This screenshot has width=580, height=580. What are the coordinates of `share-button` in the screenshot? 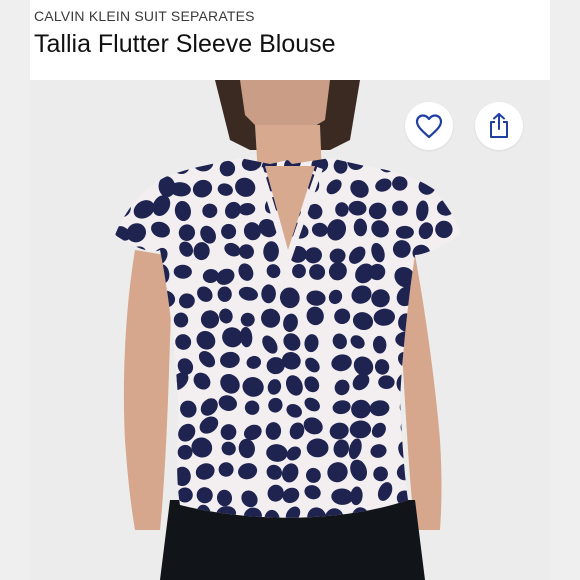 It's located at (499, 126).